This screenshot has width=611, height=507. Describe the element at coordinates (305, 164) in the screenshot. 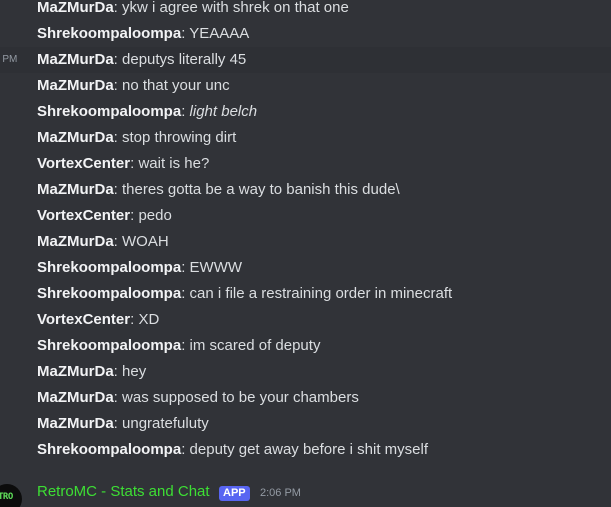

I see `message-row: VortexCenter: wait is he?` at that location.